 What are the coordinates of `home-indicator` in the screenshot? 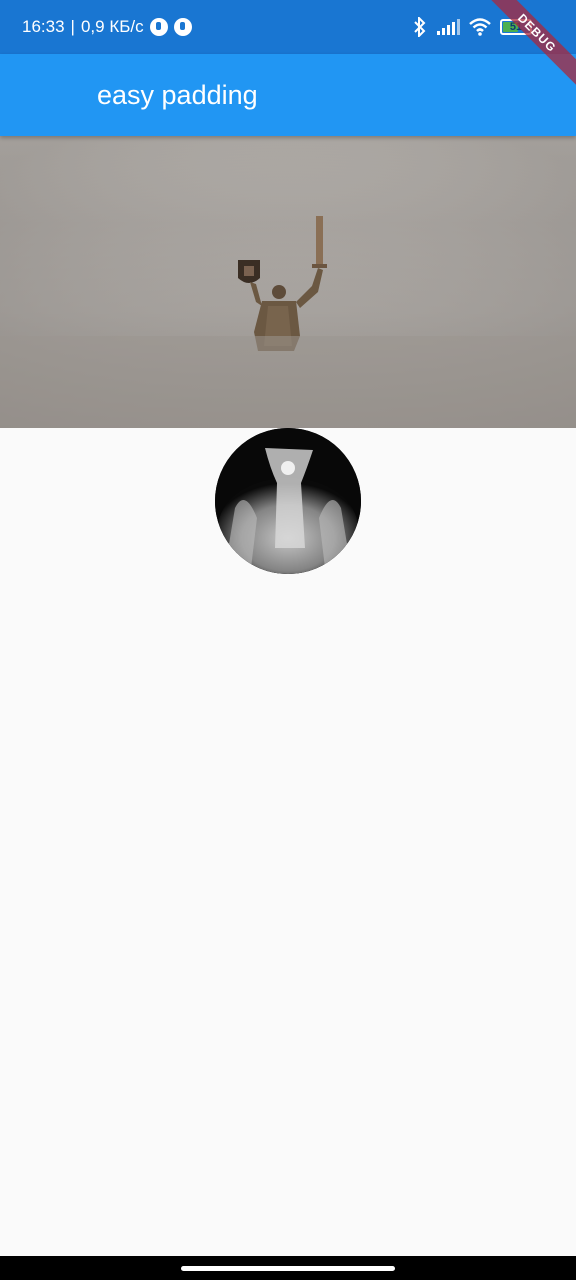 It's located at (288, 1268).